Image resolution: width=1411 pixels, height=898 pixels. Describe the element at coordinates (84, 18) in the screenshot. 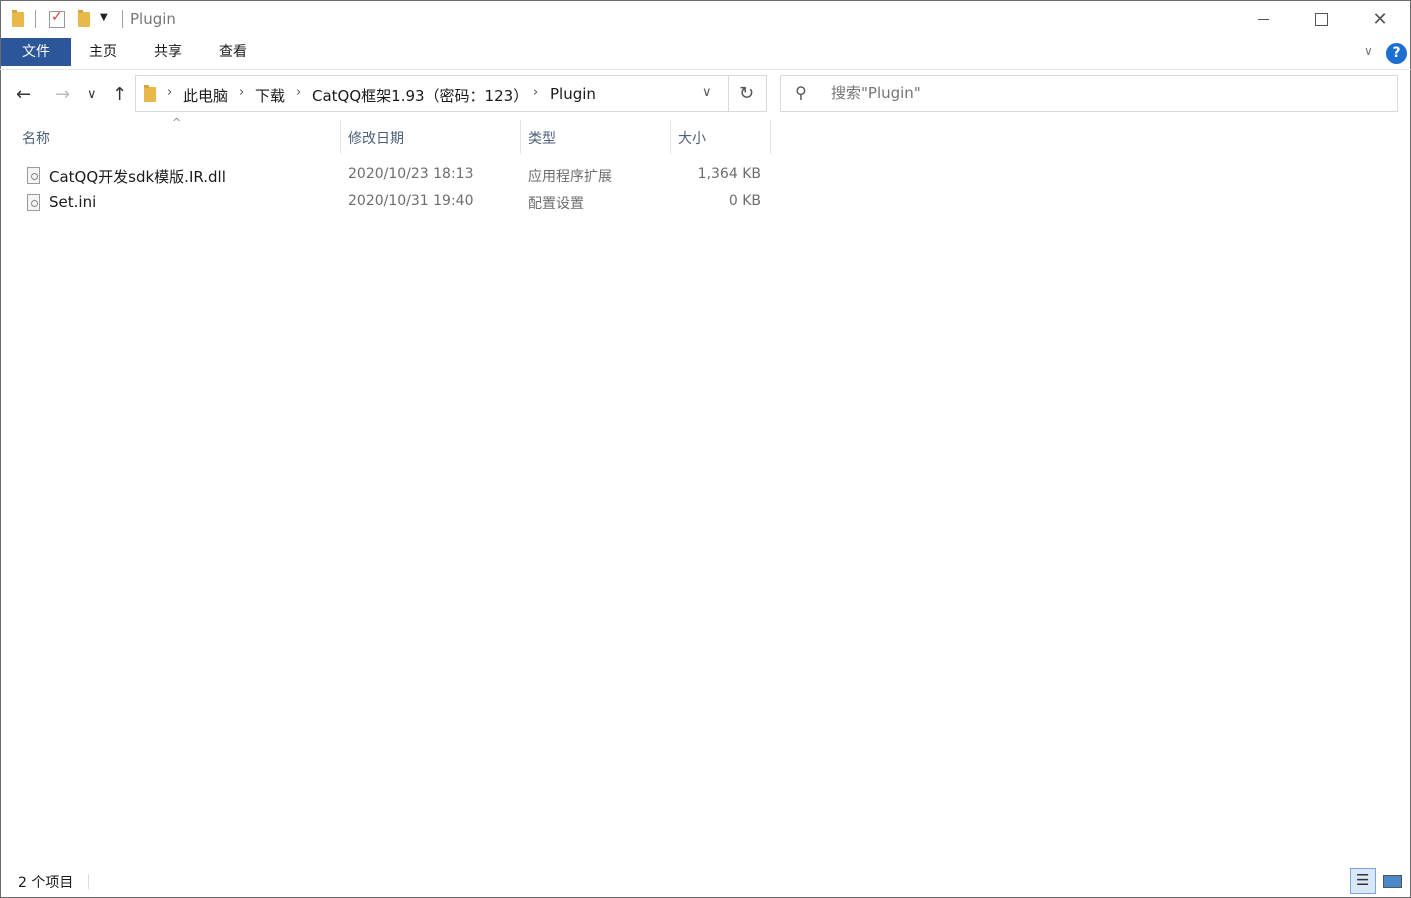

I see `new-folder-icon` at that location.